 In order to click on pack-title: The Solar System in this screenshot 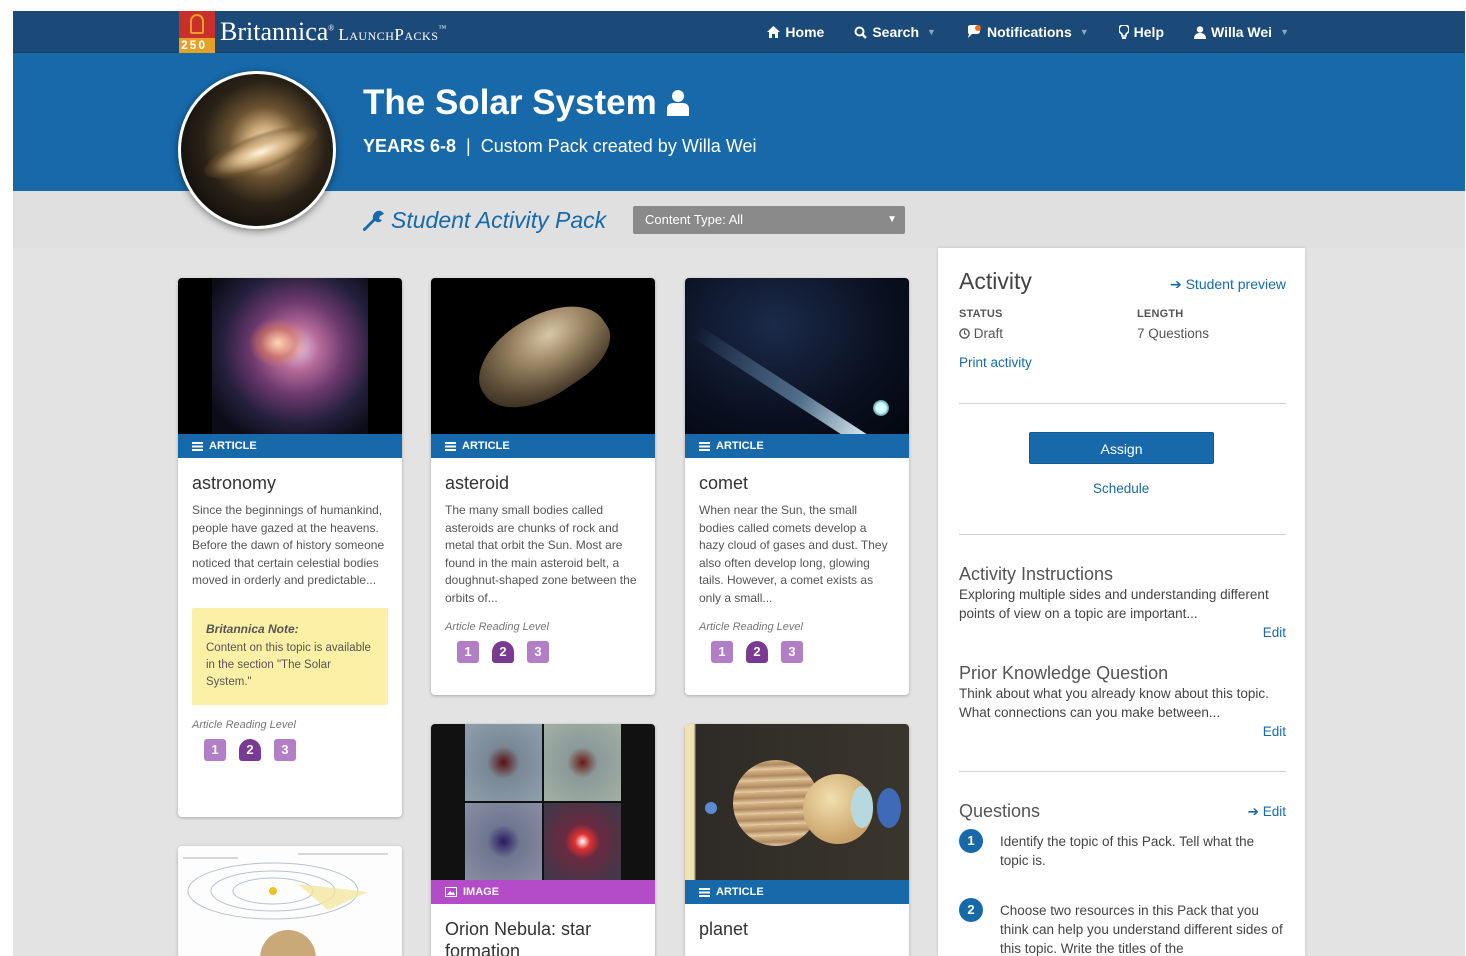, I will do `click(510, 102)`.